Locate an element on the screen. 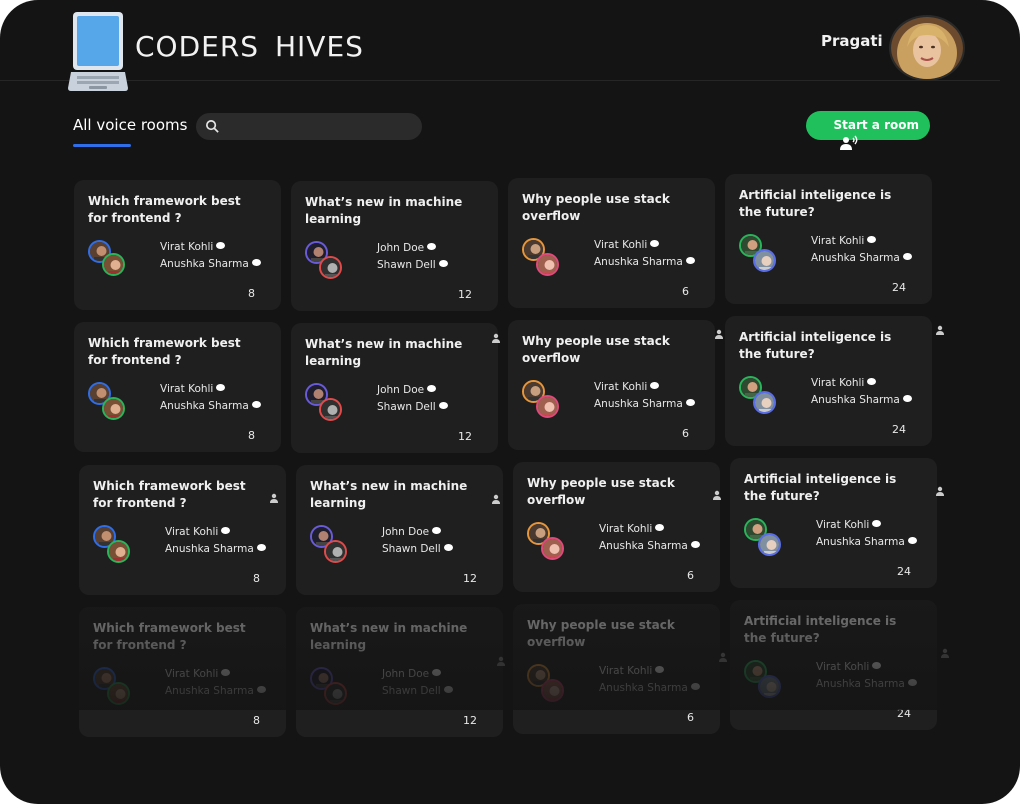  top-bar: CODERS HIVES Pragati is located at coordinates (500, 45).